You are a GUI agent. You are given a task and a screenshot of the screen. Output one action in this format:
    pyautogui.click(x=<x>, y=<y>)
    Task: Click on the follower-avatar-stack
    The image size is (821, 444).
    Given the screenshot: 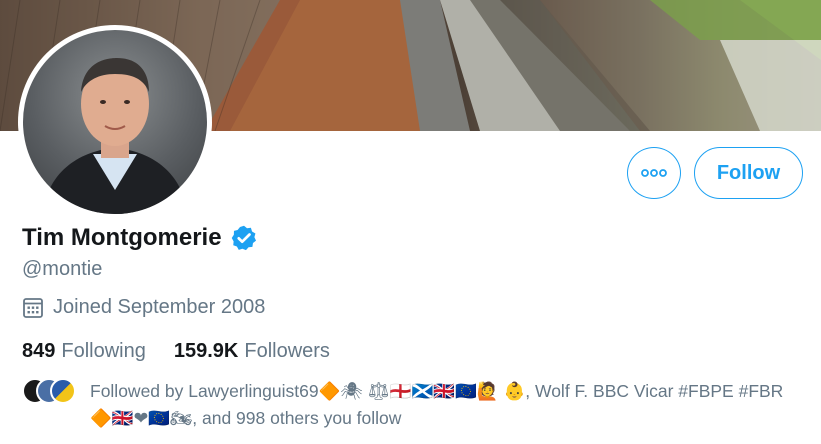 What is the action you would take?
    pyautogui.click(x=50, y=391)
    